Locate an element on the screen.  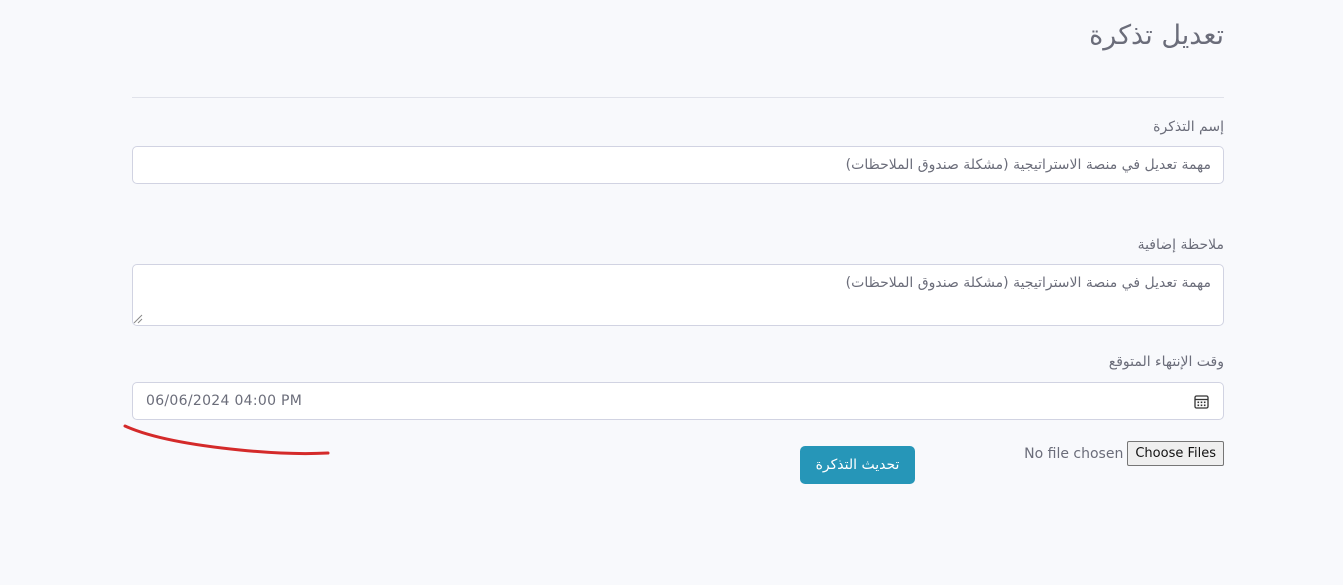
update-ticket-button: تحديث التذكرة is located at coordinates (857, 465).